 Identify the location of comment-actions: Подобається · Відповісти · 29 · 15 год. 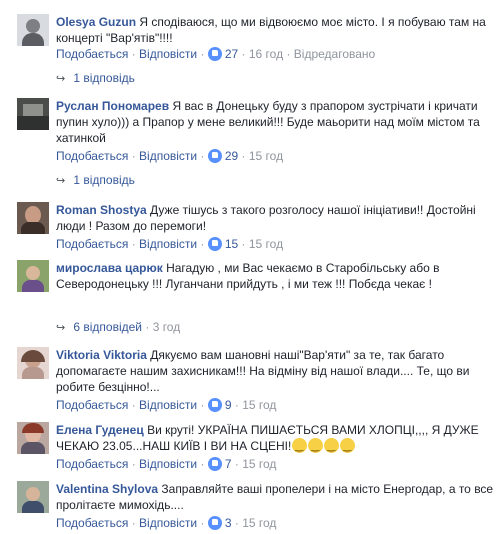
(170, 156).